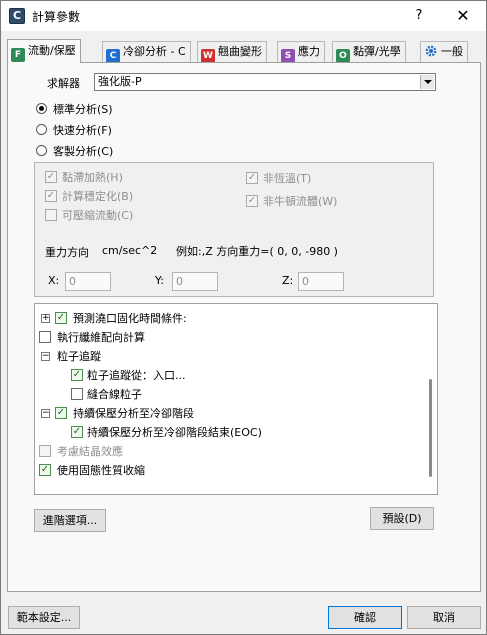 The height and width of the screenshot is (635, 487). I want to click on tab-cool: C 冷卻分析 - C, so click(146, 52).